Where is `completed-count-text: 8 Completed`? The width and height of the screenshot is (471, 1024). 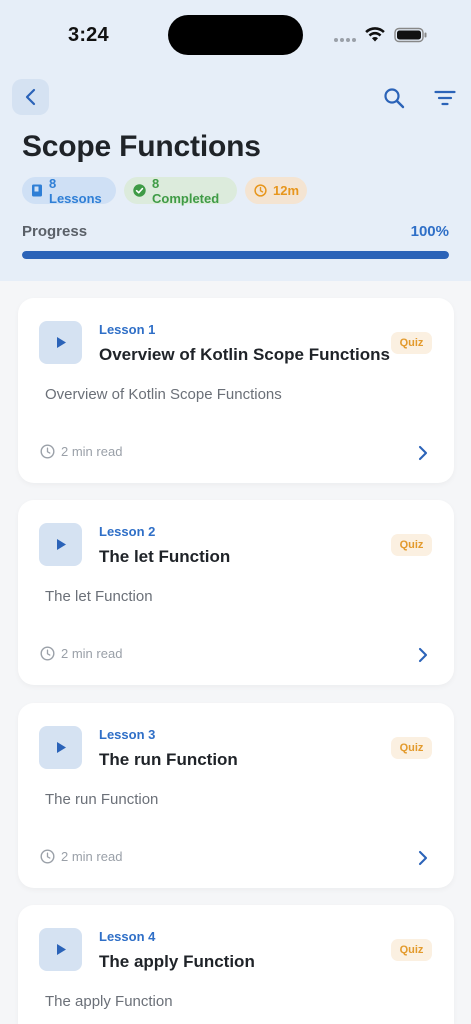 completed-count-text: 8 Completed is located at coordinates (186, 190).